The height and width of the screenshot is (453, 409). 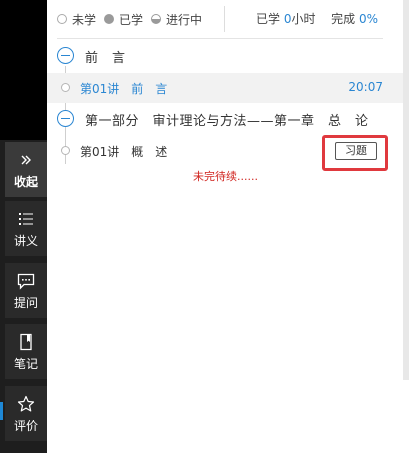 I want to click on legend-in-progress: 进行中, so click(x=176, y=19).